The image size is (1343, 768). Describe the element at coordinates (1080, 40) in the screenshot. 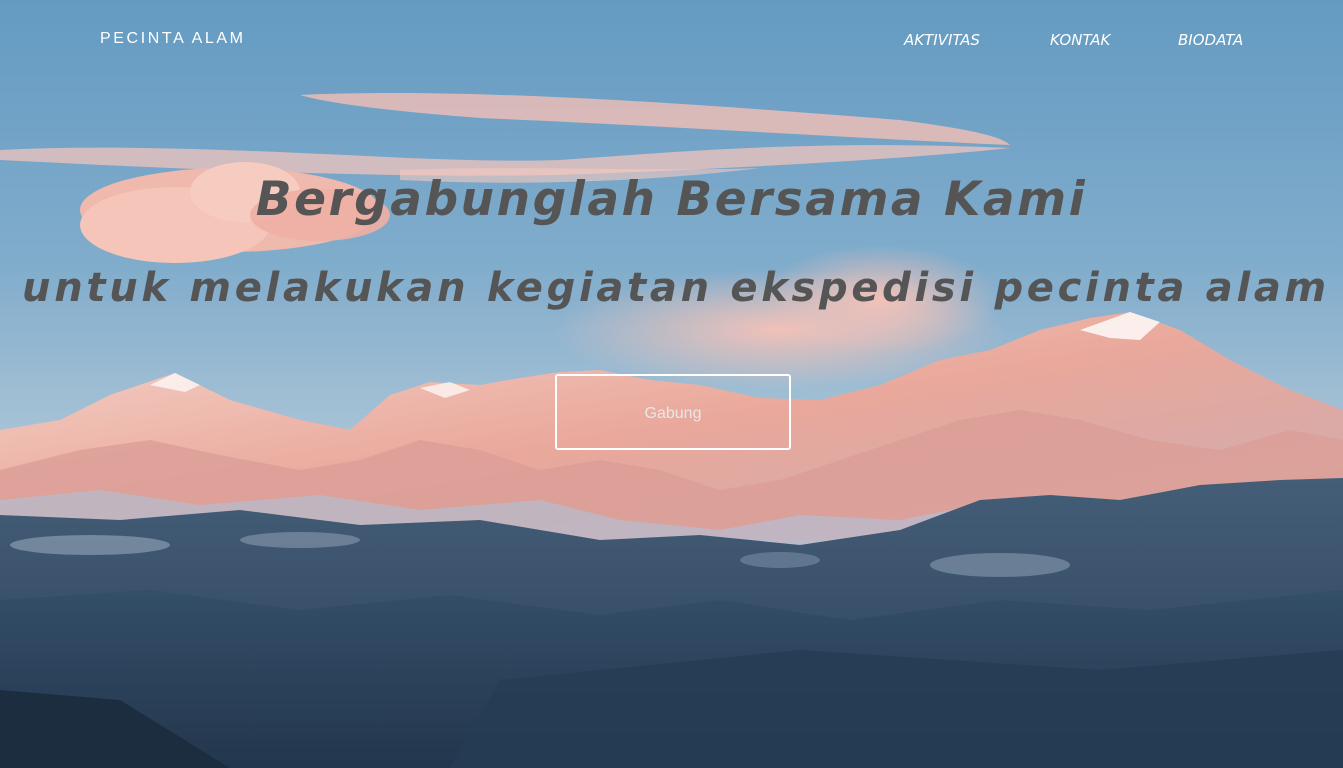

I see `nav-item-kontak: KONTAK` at that location.